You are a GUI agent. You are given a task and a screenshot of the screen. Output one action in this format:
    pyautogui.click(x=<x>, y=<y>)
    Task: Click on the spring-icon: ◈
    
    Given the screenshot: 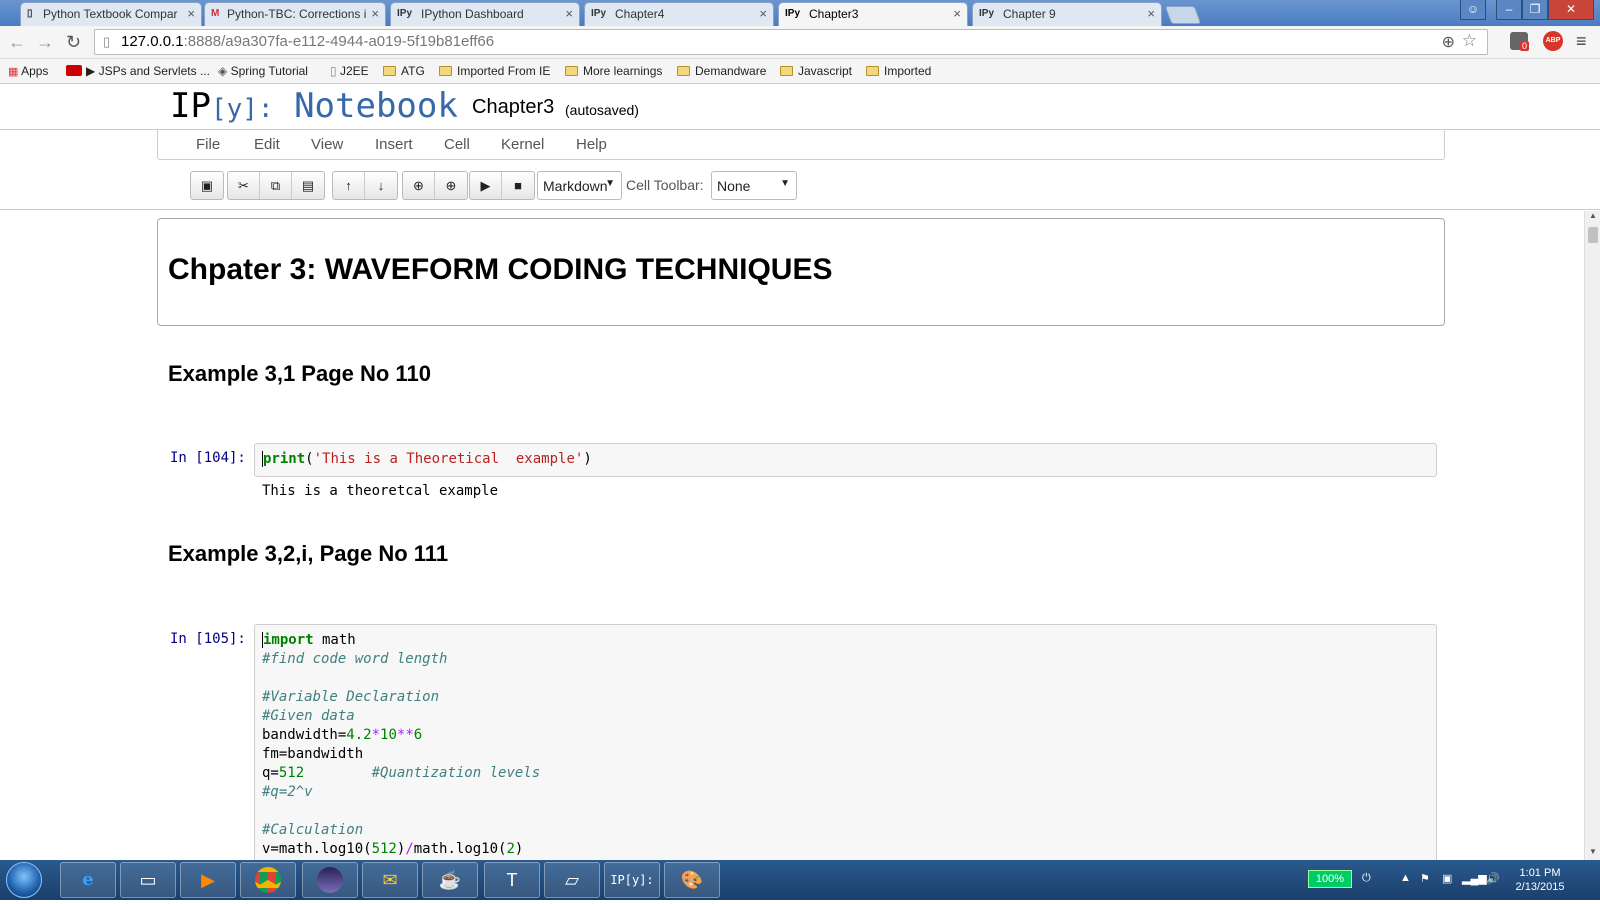 What is the action you would take?
    pyautogui.click(x=223, y=71)
    